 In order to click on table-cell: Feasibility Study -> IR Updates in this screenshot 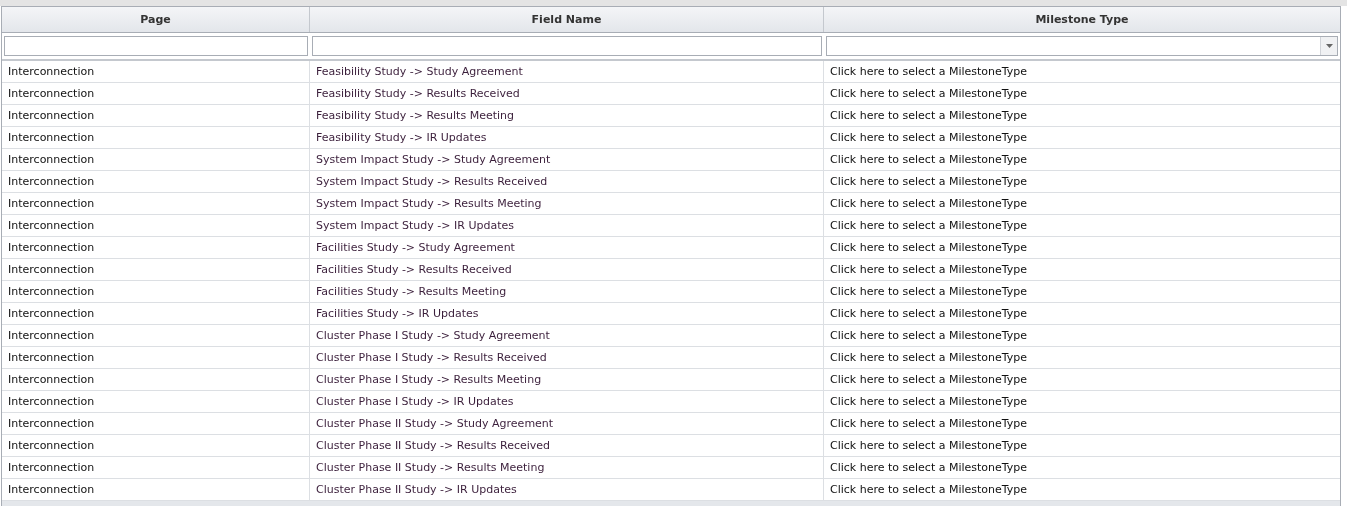, I will do `click(567, 137)`.